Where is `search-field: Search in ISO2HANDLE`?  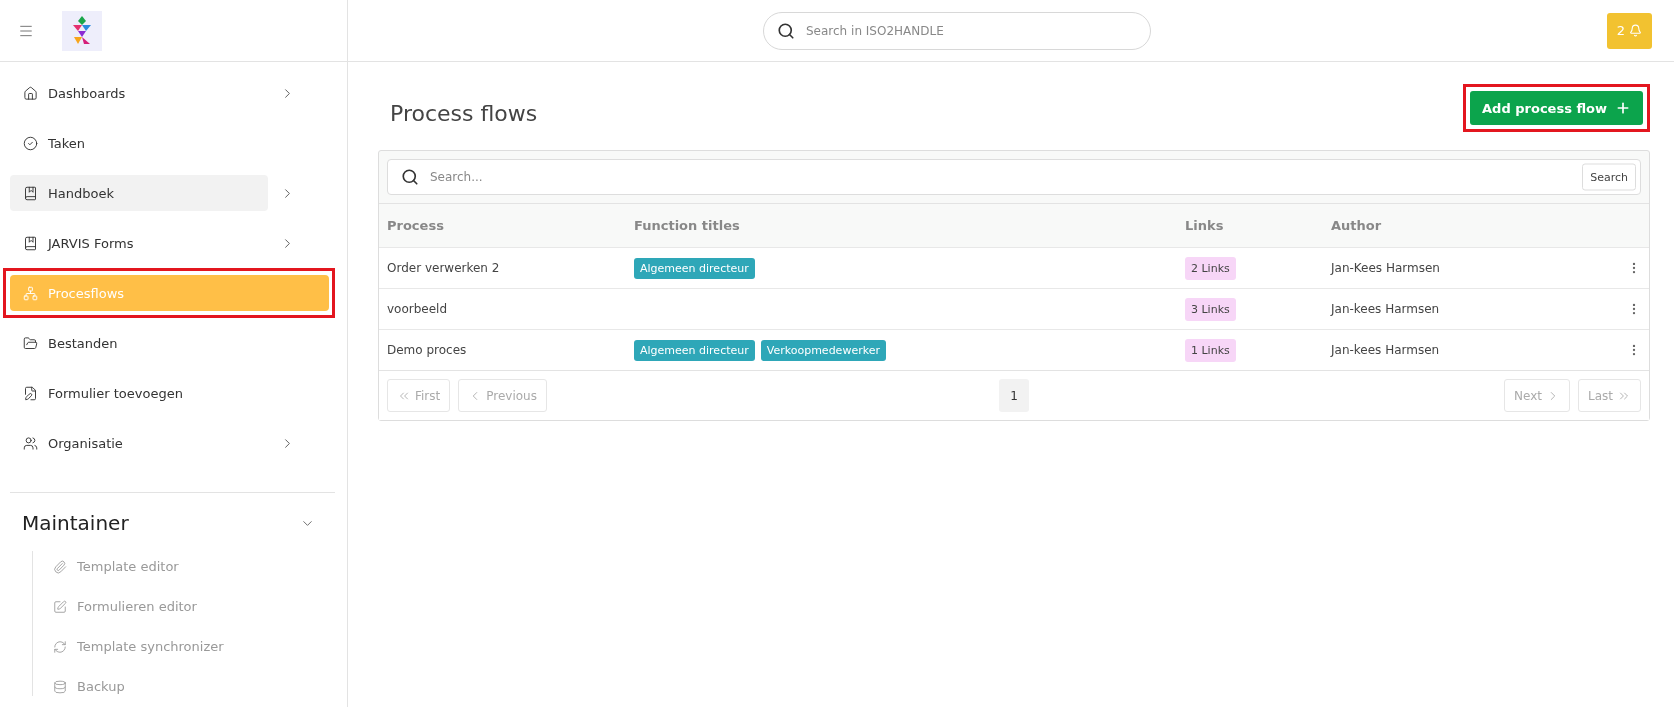 search-field: Search in ISO2HANDLE is located at coordinates (957, 30).